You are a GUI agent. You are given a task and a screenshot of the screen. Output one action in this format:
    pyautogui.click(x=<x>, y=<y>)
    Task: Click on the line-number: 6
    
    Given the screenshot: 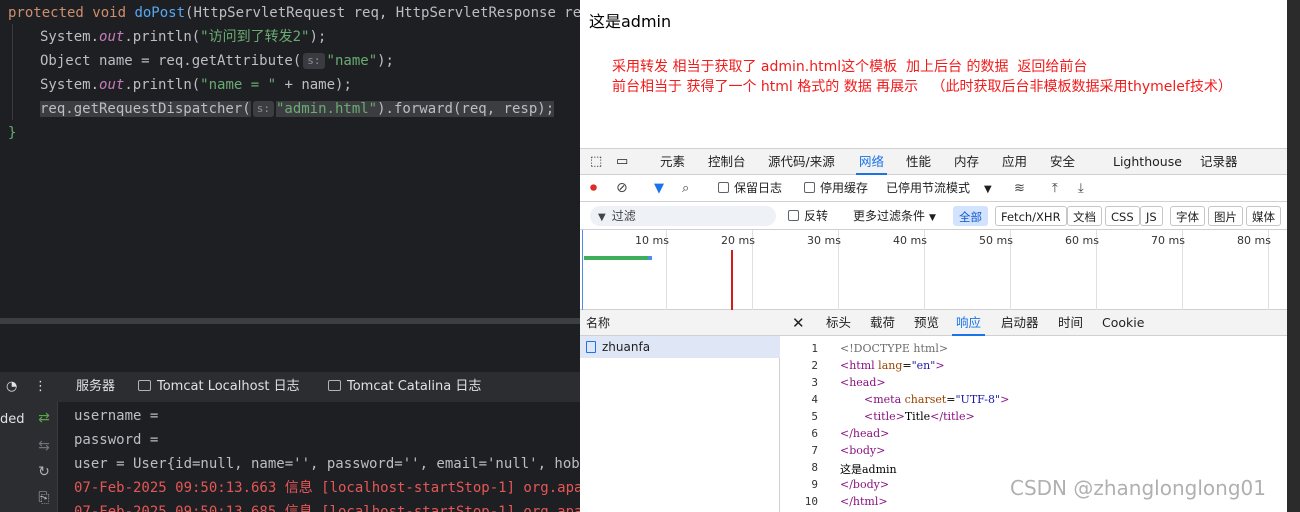 What is the action you would take?
    pyautogui.click(x=814, y=433)
    